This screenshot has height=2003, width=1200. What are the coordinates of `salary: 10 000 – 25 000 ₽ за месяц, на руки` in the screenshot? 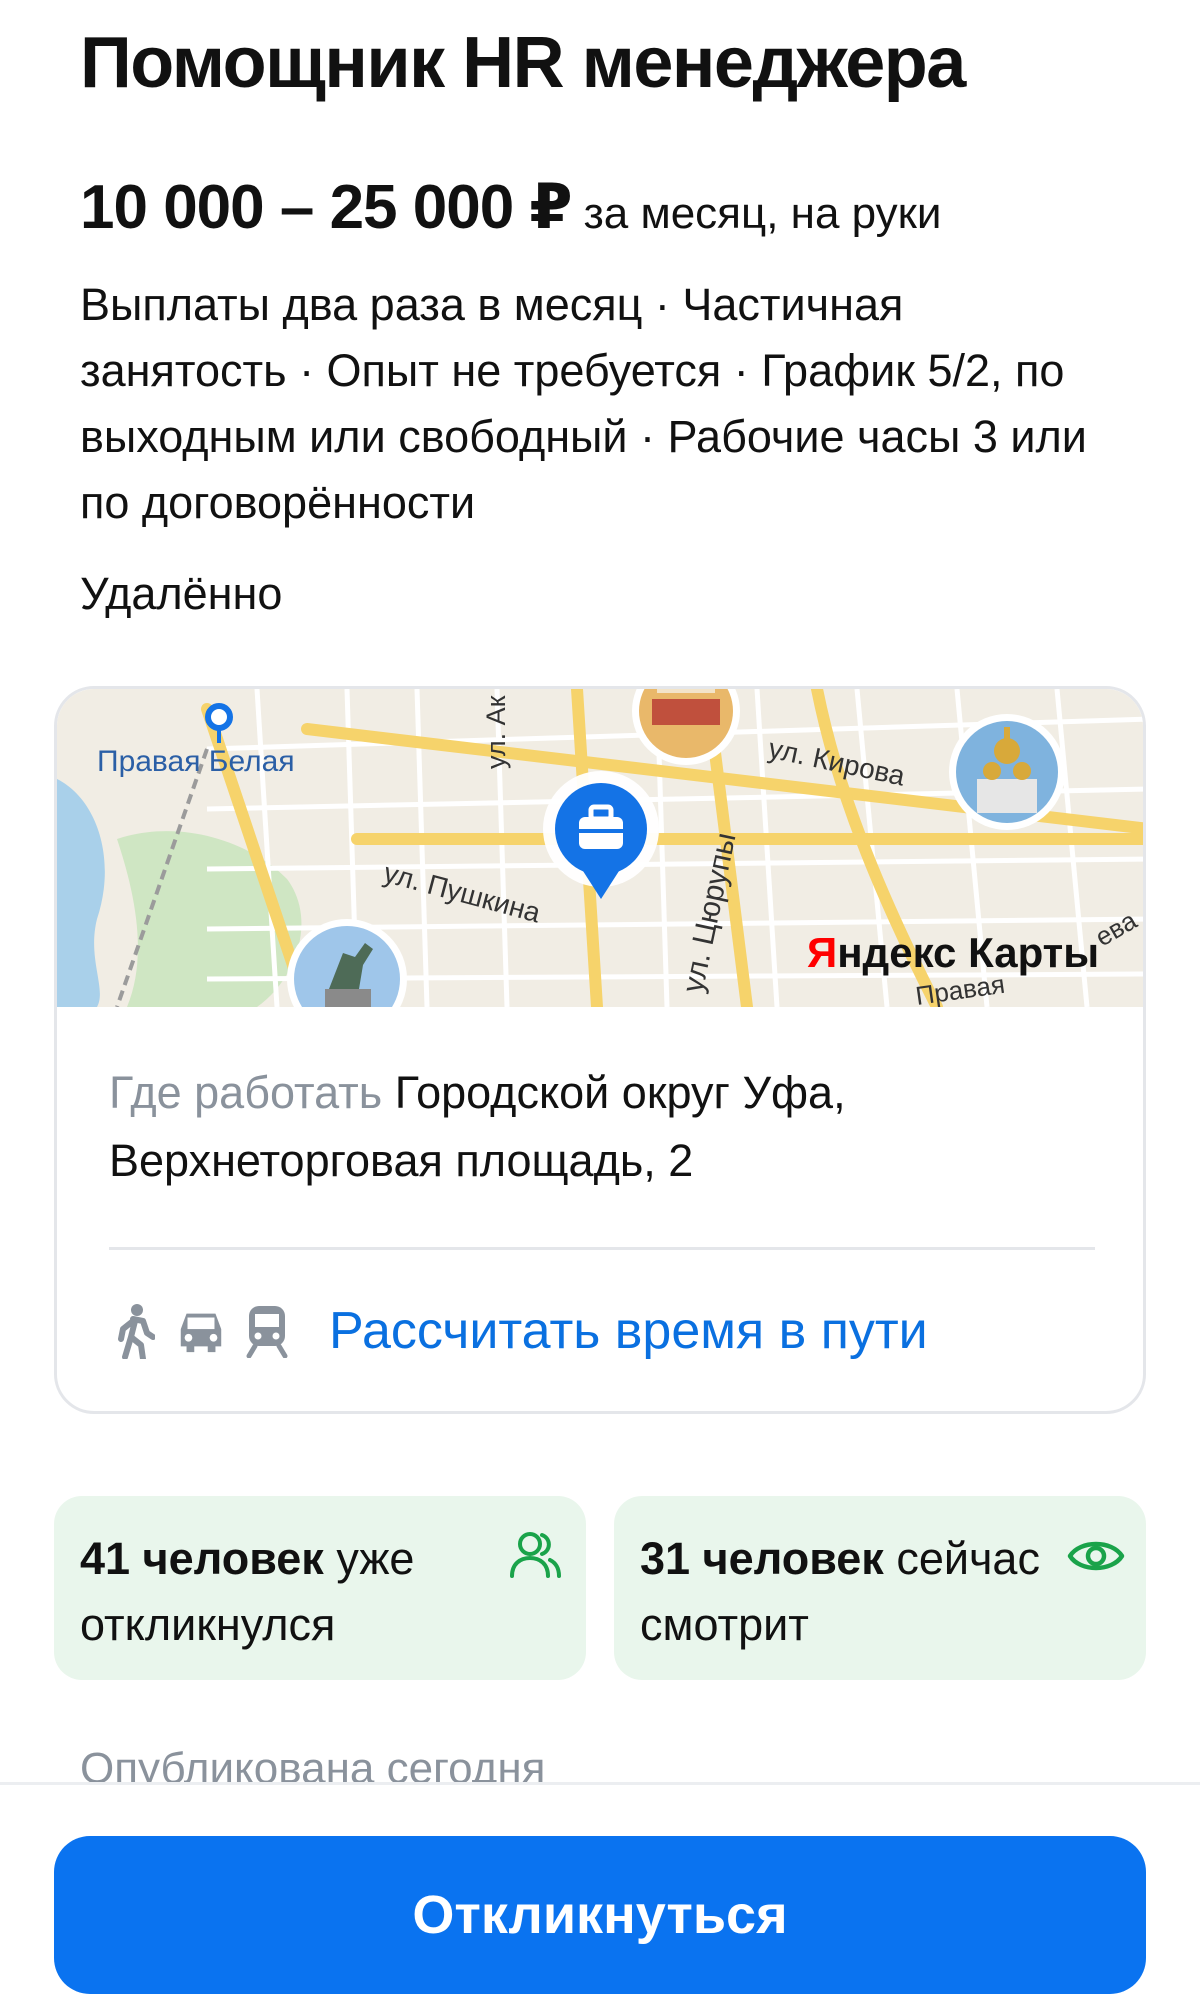 It's located at (510, 206).